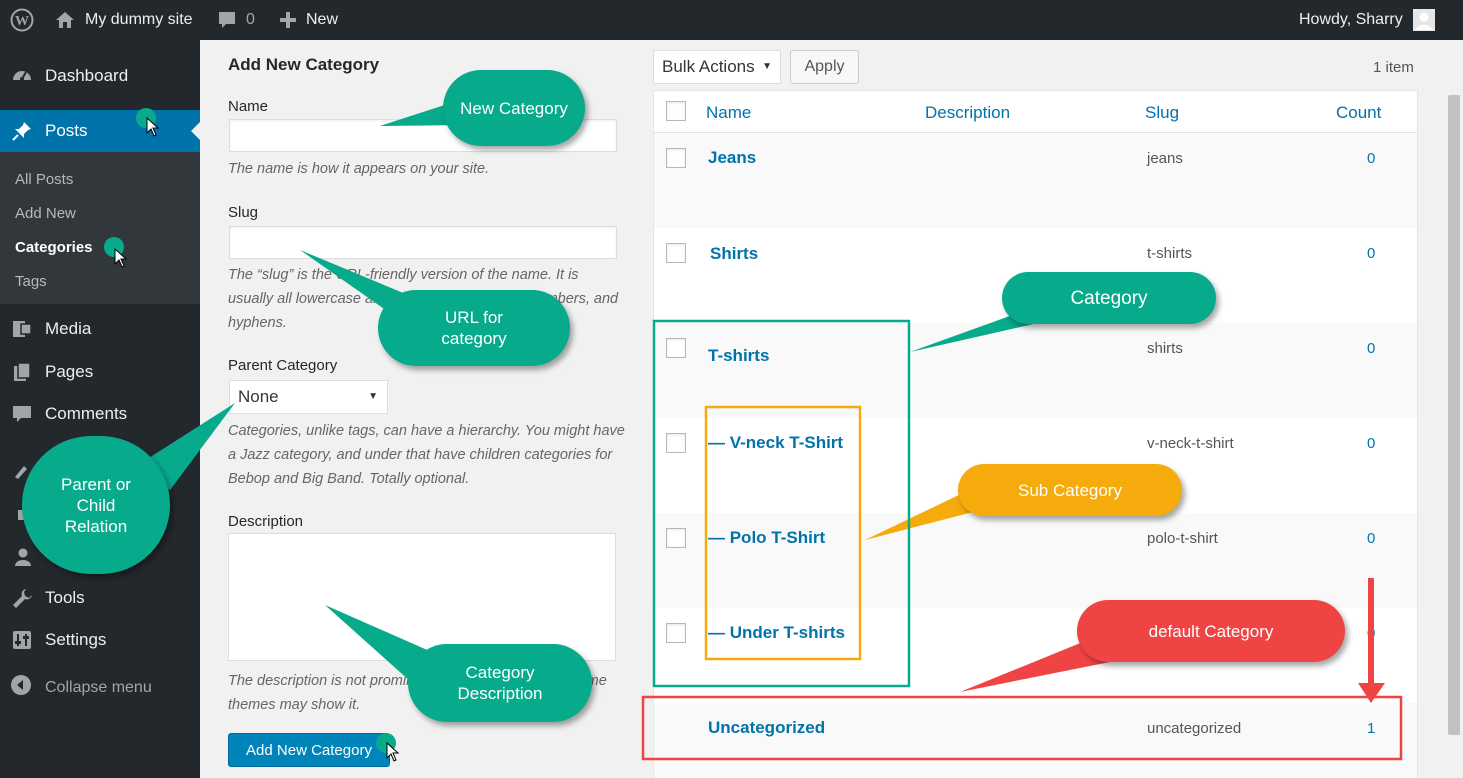 The height and width of the screenshot is (778, 1463). I want to click on default-category-callout: default Category, so click(1211, 631).